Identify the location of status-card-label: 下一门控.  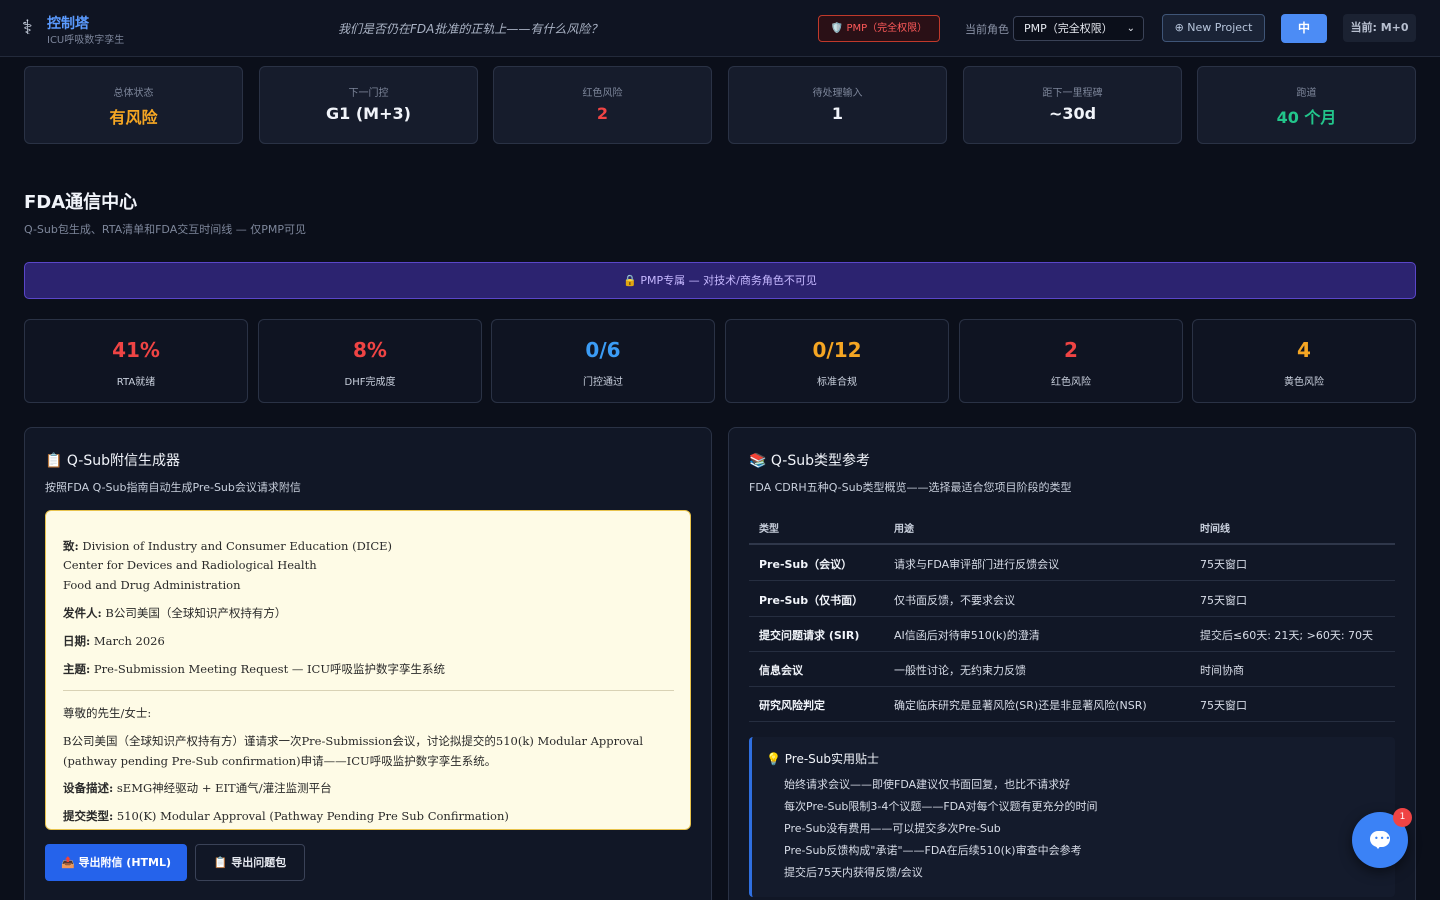
(368, 93).